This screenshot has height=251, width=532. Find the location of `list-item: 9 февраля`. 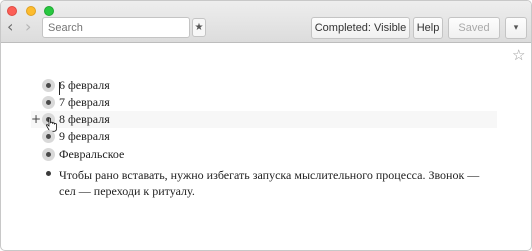

list-item: 9 февраля is located at coordinates (266, 136).